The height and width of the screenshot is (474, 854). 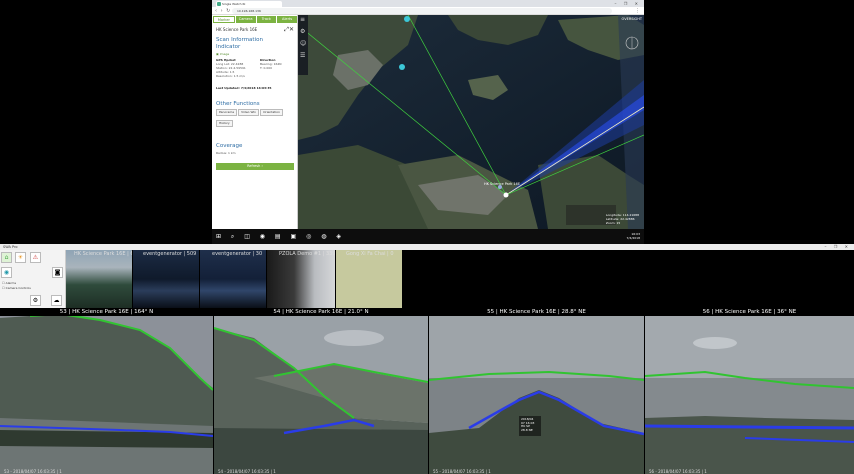 I want to click on url-field: 10.196.168.136, so click(x=422, y=11).